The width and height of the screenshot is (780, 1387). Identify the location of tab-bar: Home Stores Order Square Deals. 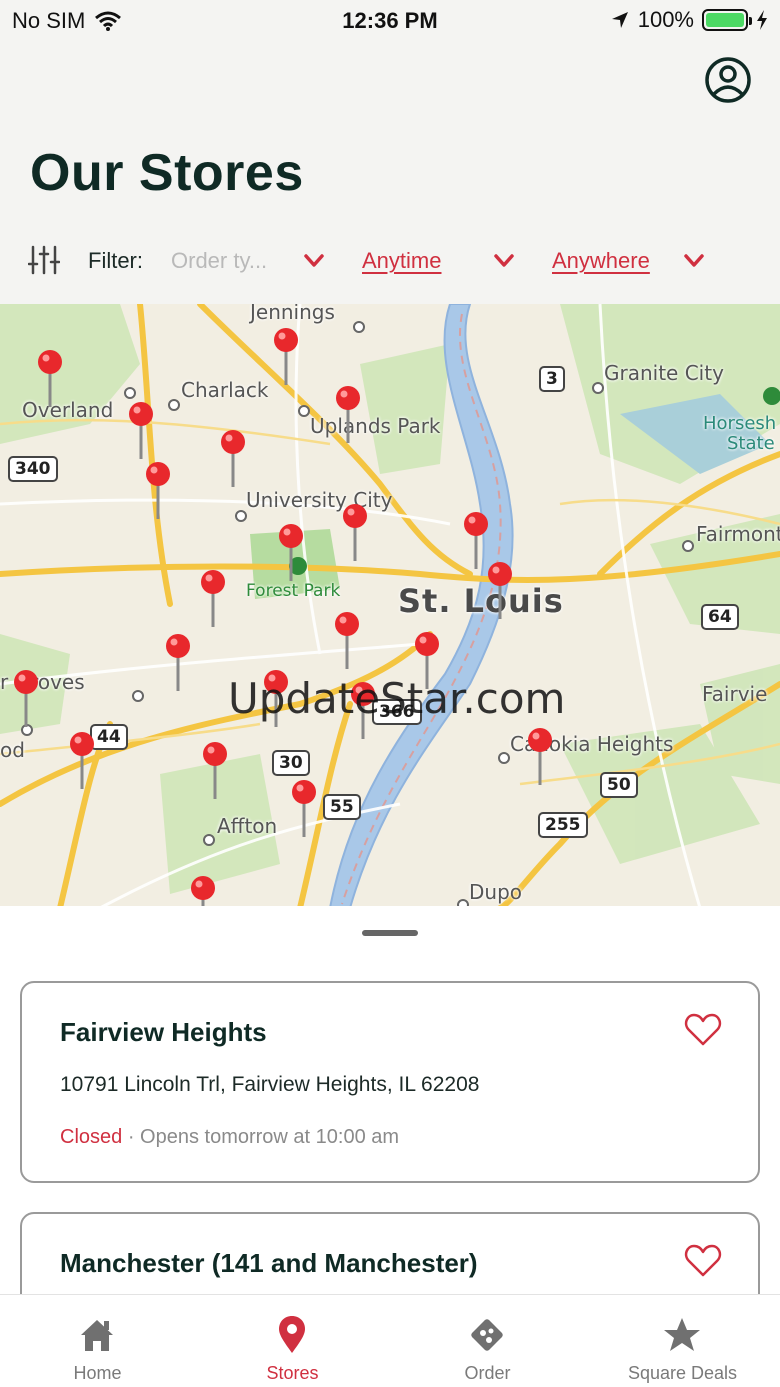
(390, 1340).